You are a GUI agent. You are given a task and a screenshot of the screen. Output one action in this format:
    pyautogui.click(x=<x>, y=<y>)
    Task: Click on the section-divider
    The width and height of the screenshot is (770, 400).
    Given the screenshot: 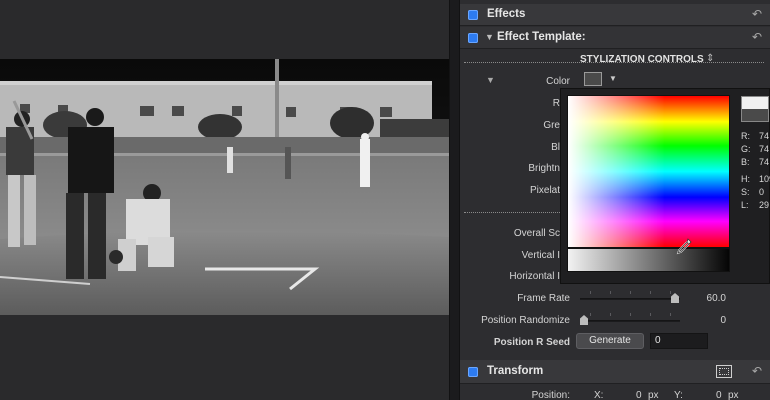 What is the action you would take?
    pyautogui.click(x=512, y=212)
    